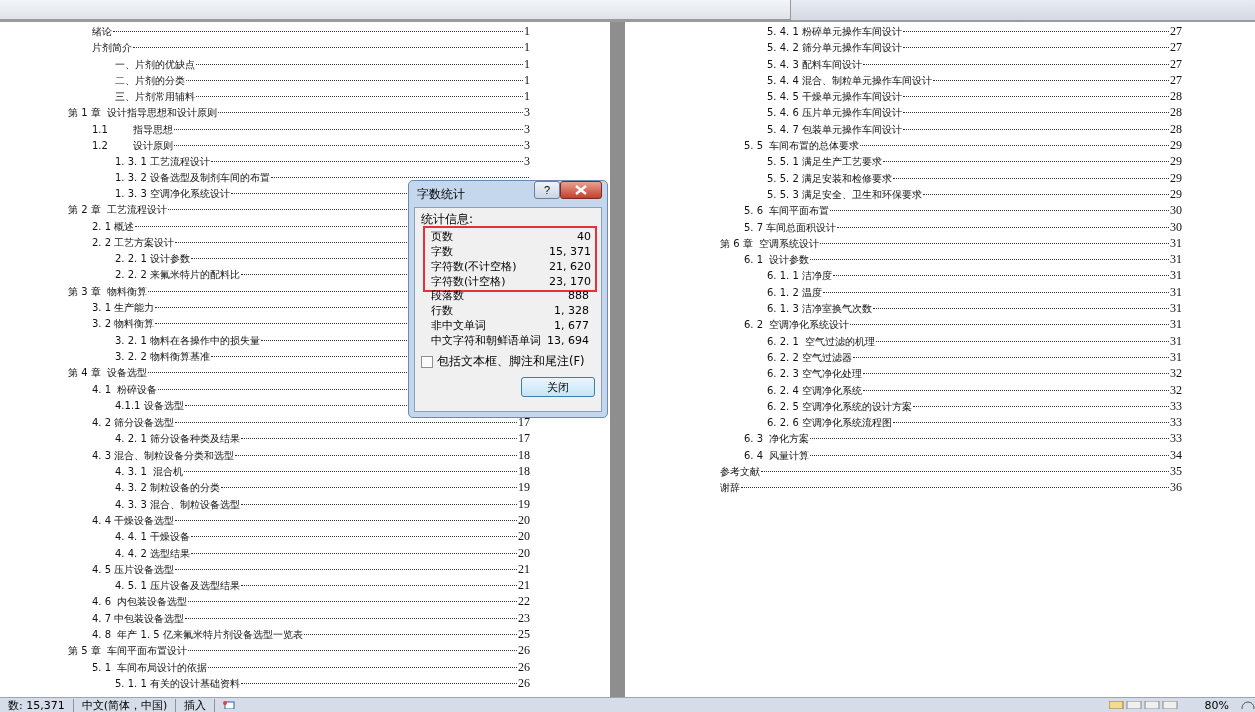  Describe the element at coordinates (524, 471) in the screenshot. I see `page-number: 18` at that location.